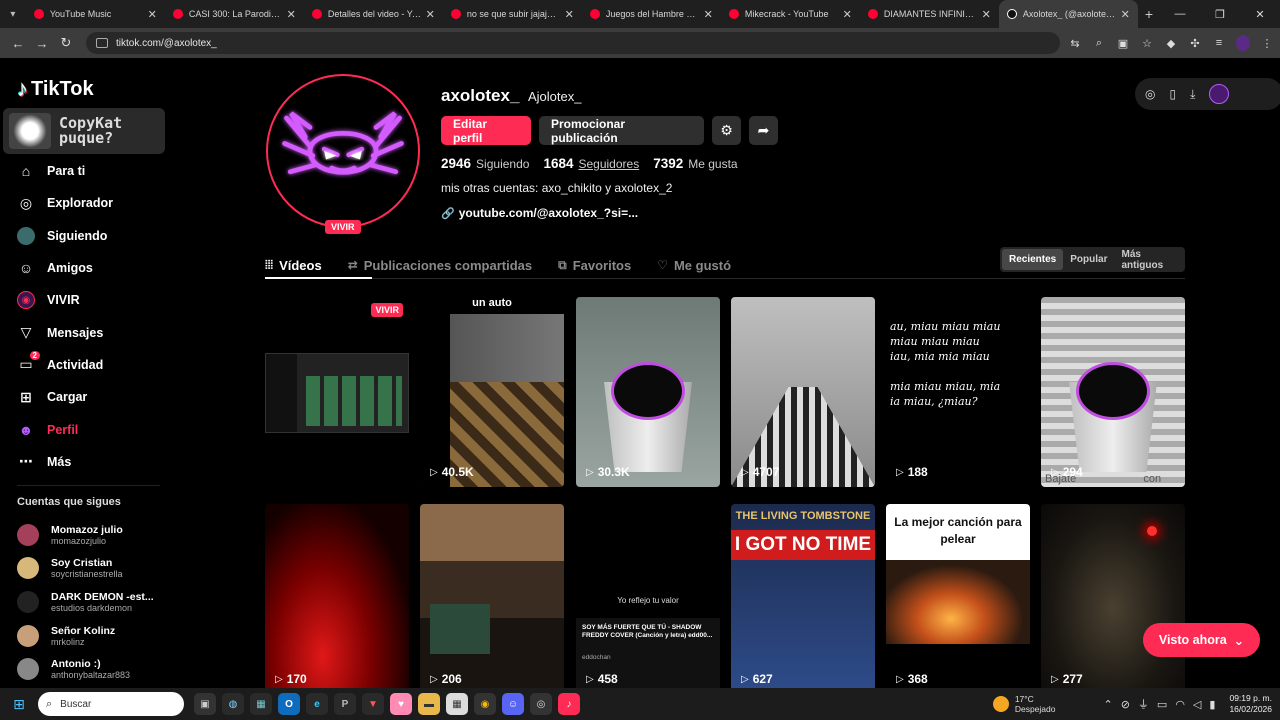 Image resolution: width=1280 pixels, height=720 pixels. What do you see at coordinates (485, 163) in the screenshot?
I see `following-stat: 2946 Siguiendo` at bounding box center [485, 163].